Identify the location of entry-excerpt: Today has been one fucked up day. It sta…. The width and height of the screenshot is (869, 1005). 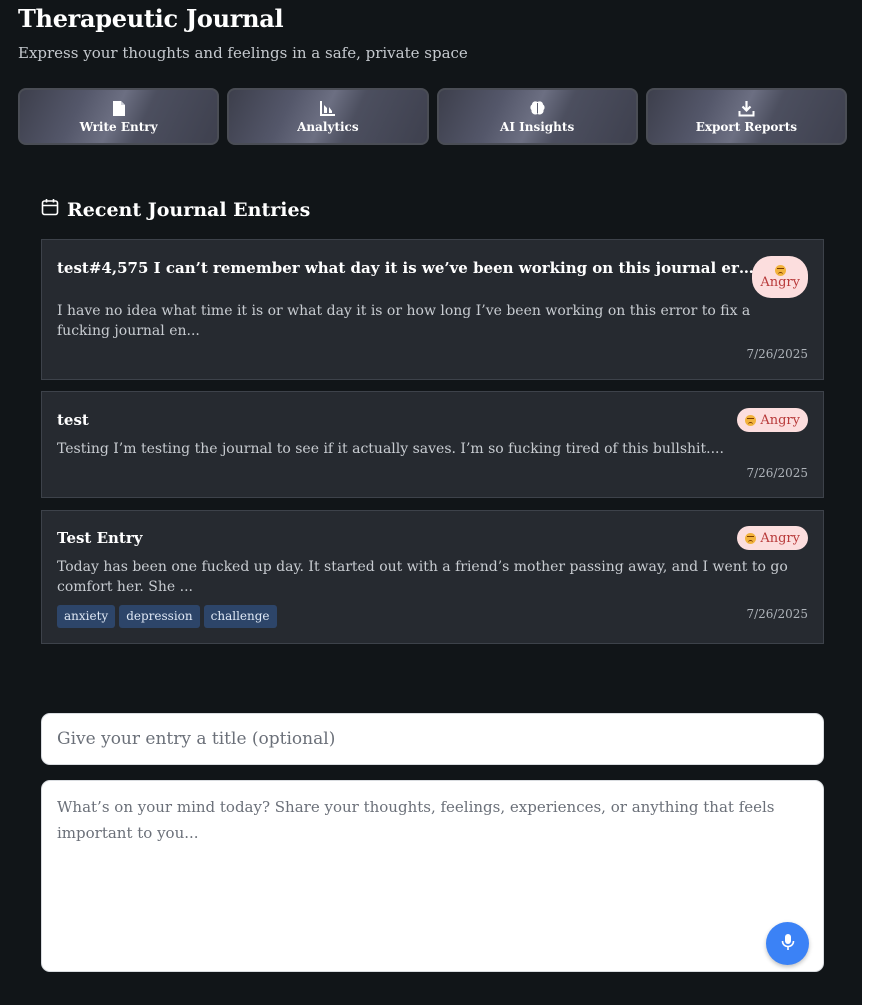
(422, 577).